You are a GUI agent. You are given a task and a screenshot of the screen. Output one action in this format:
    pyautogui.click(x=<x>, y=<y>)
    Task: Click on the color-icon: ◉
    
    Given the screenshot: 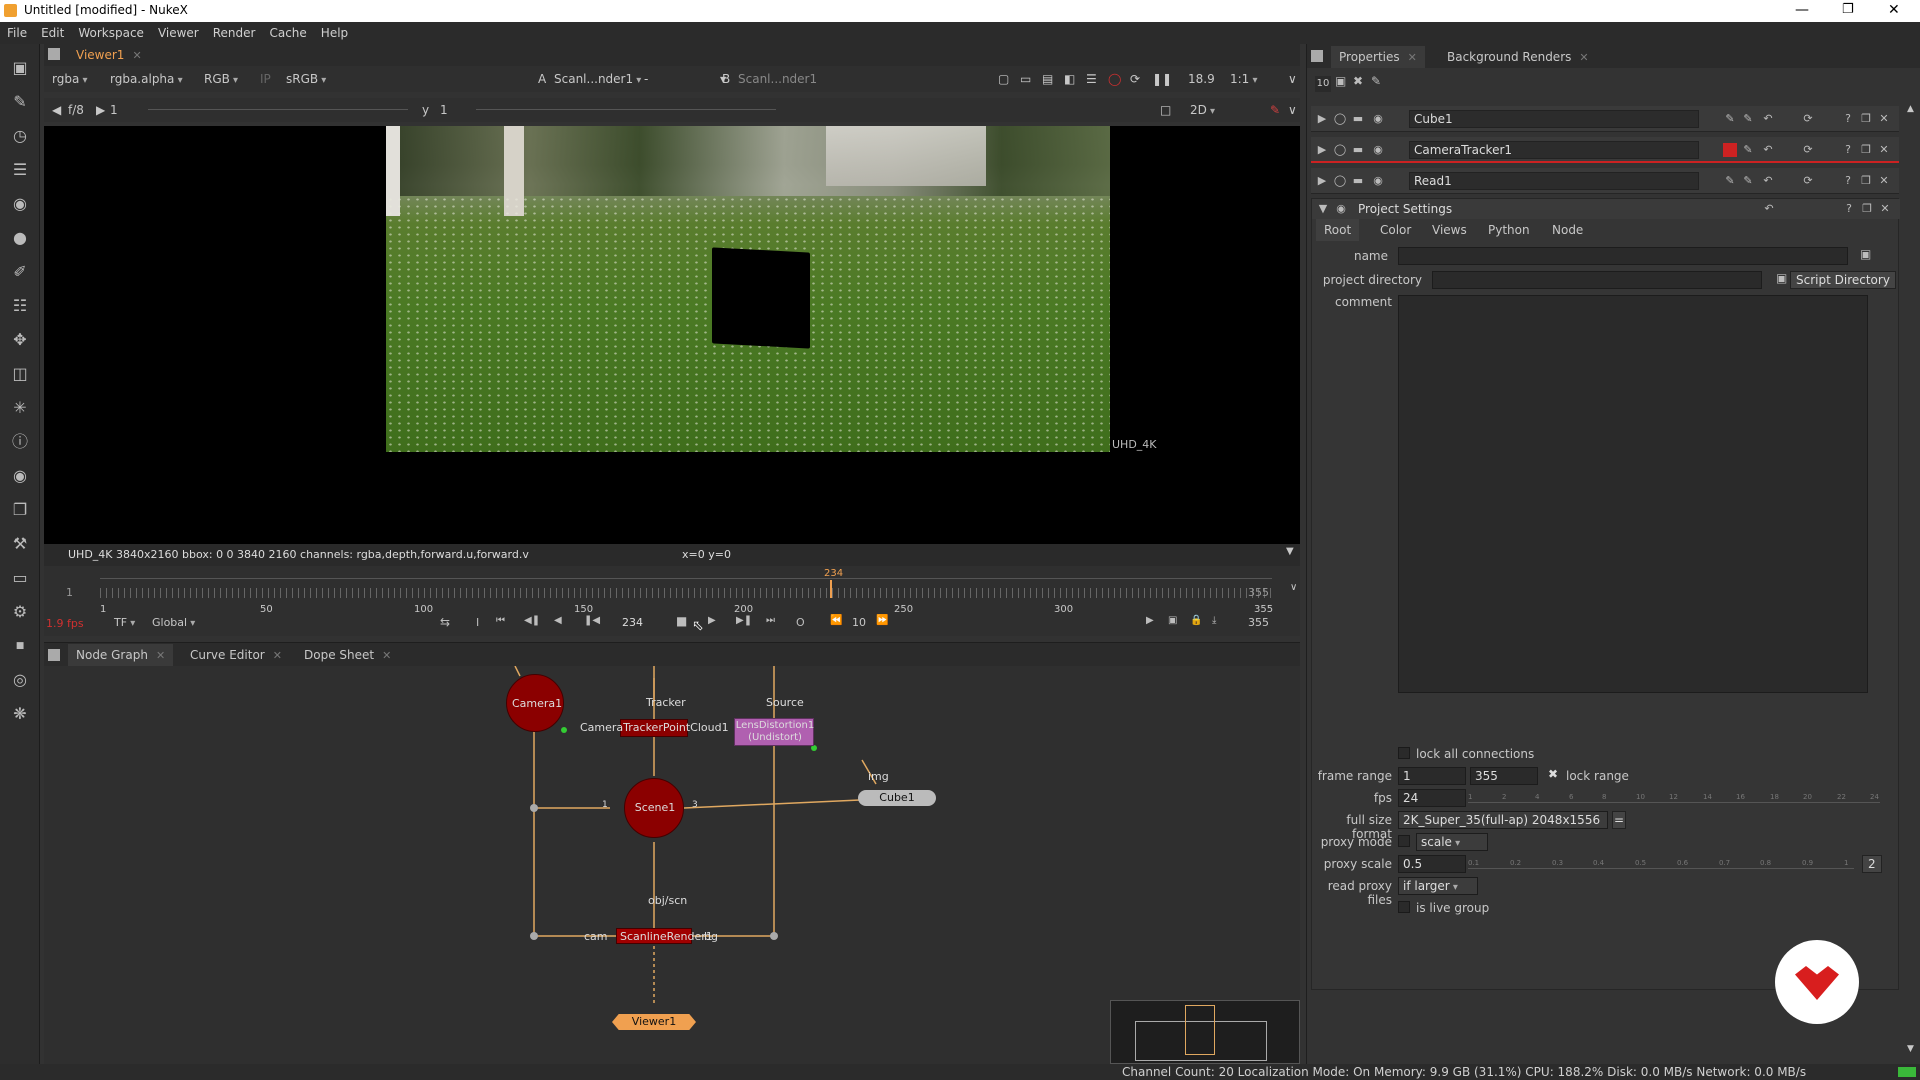 What is the action you would take?
    pyautogui.click(x=20, y=204)
    